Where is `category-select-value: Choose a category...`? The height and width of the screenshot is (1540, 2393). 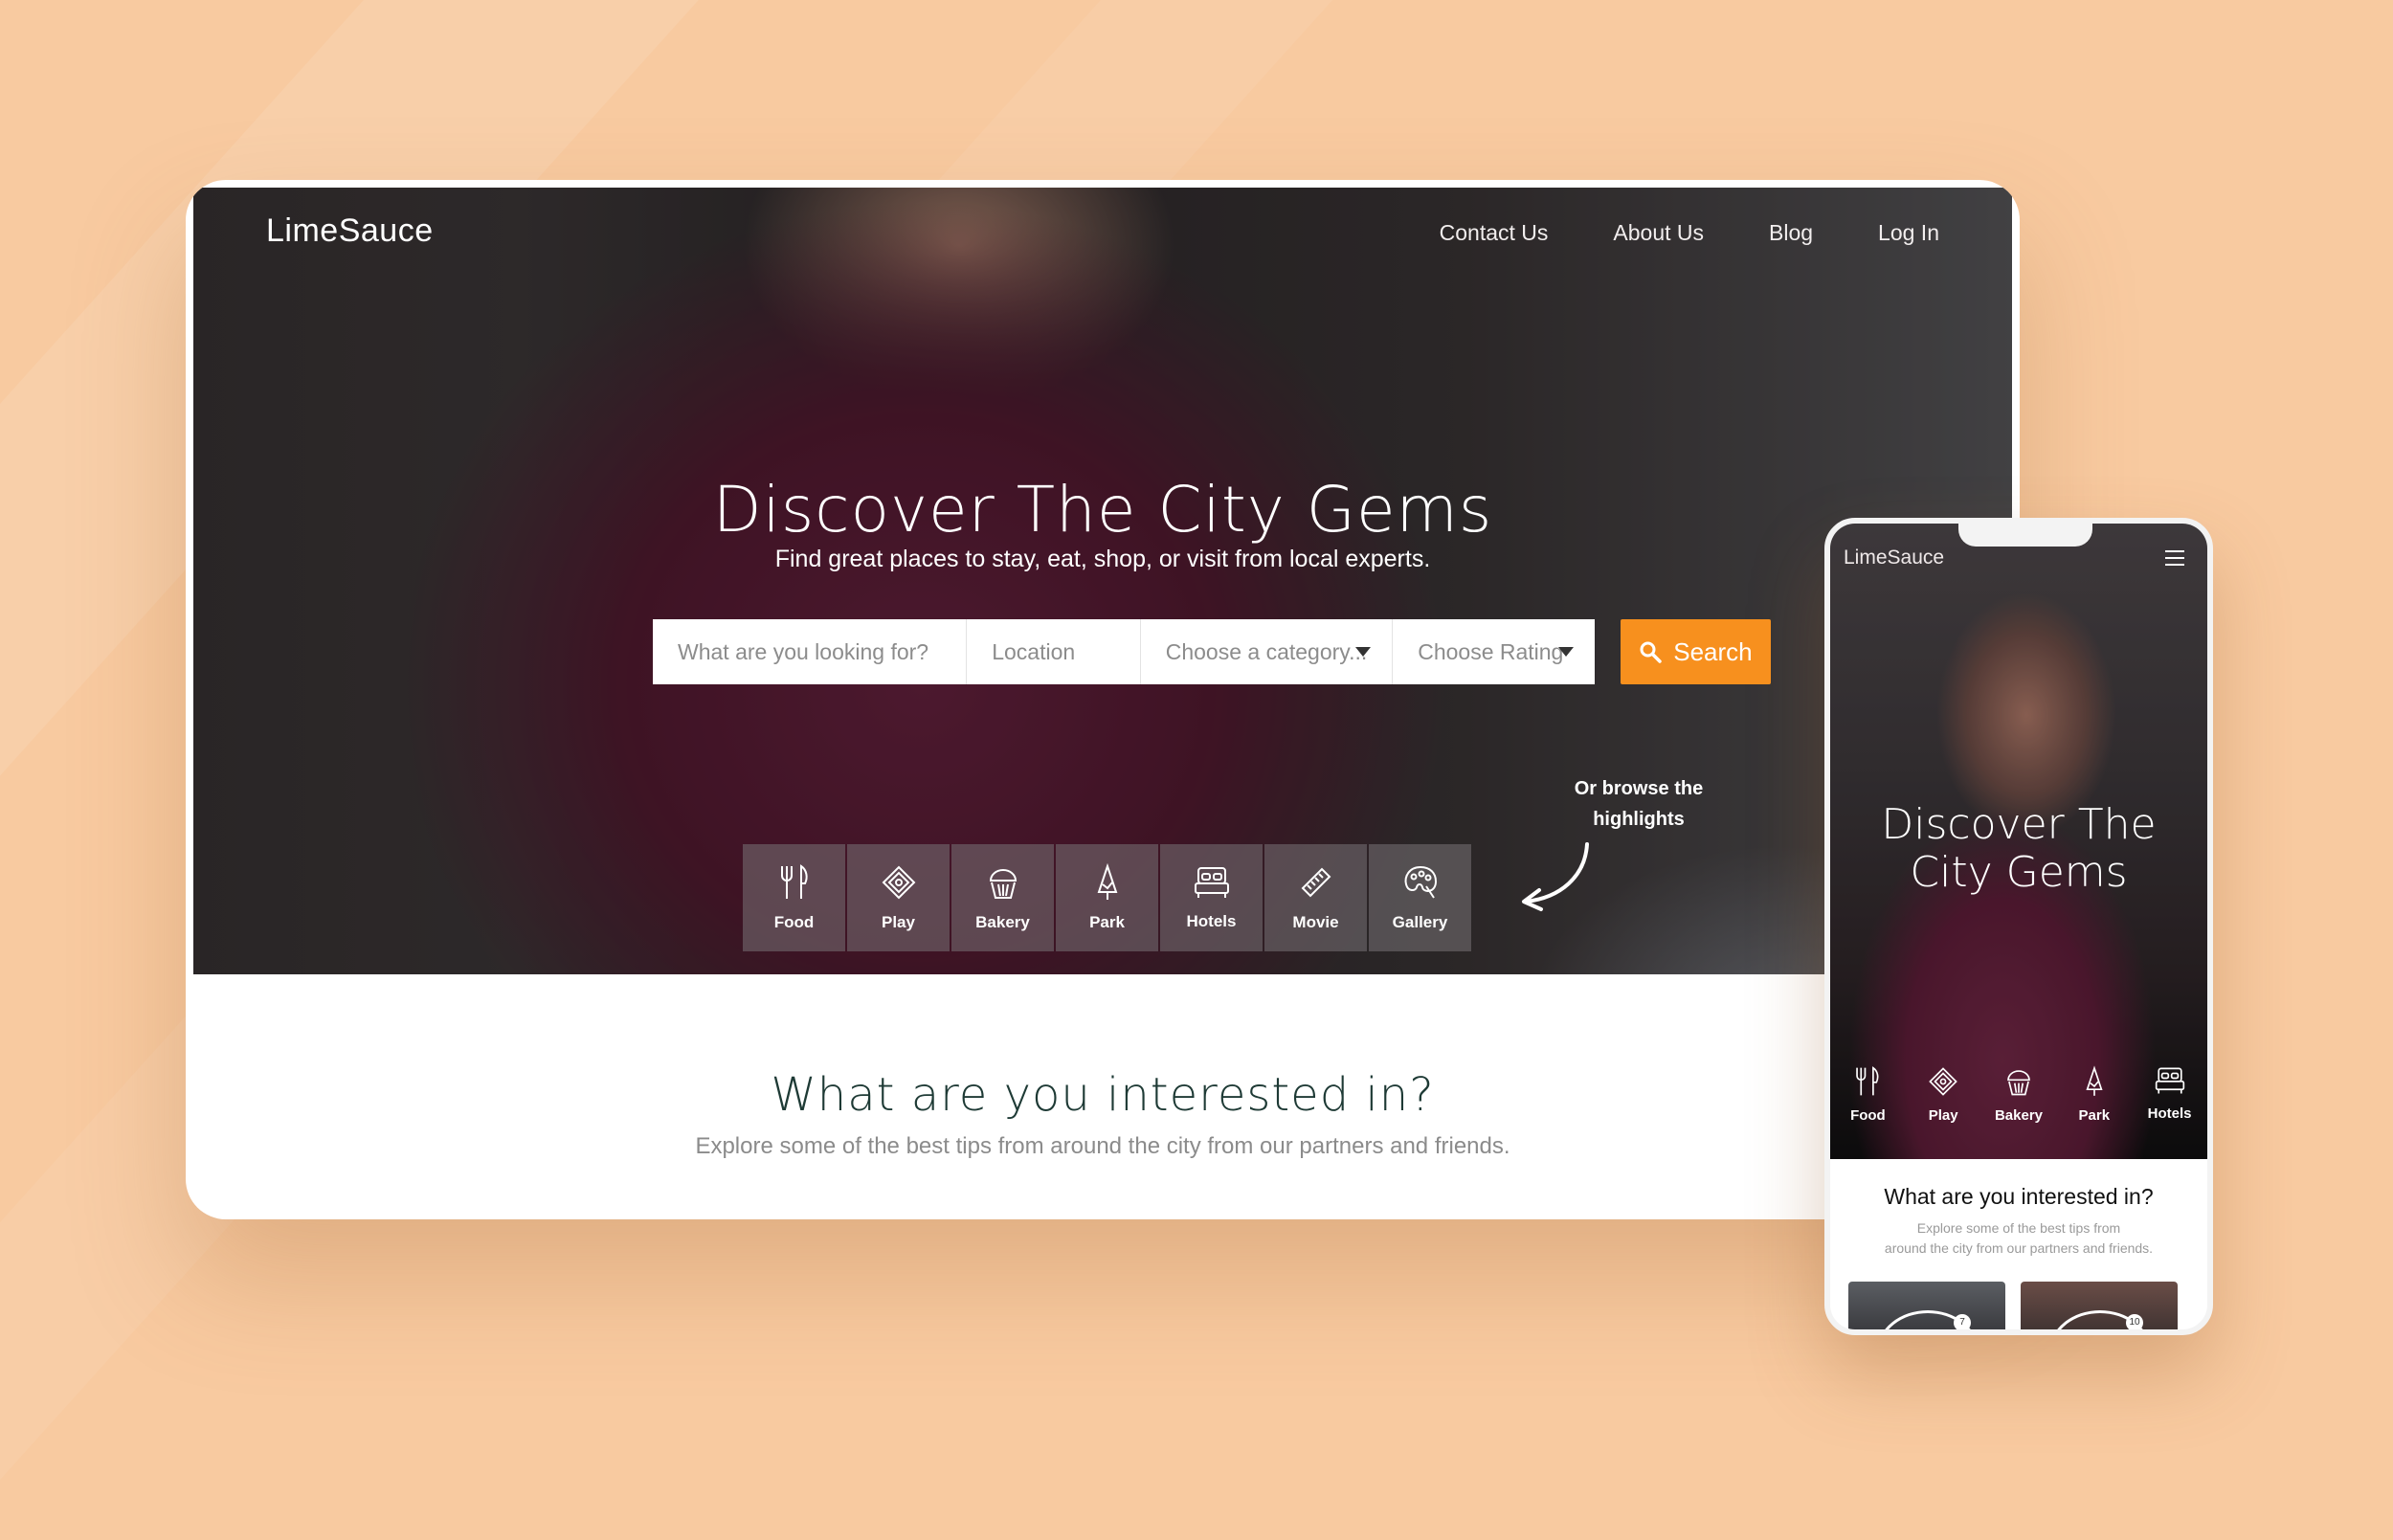 category-select-value: Choose a category... is located at coordinates (1266, 651).